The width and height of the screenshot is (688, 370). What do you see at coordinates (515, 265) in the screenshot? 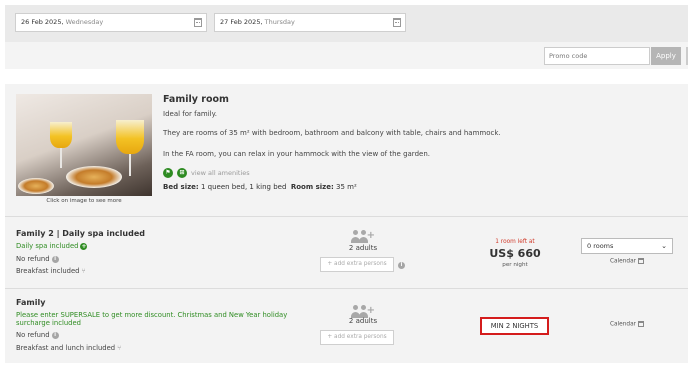
I see `per-night-label: per night` at bounding box center [515, 265].